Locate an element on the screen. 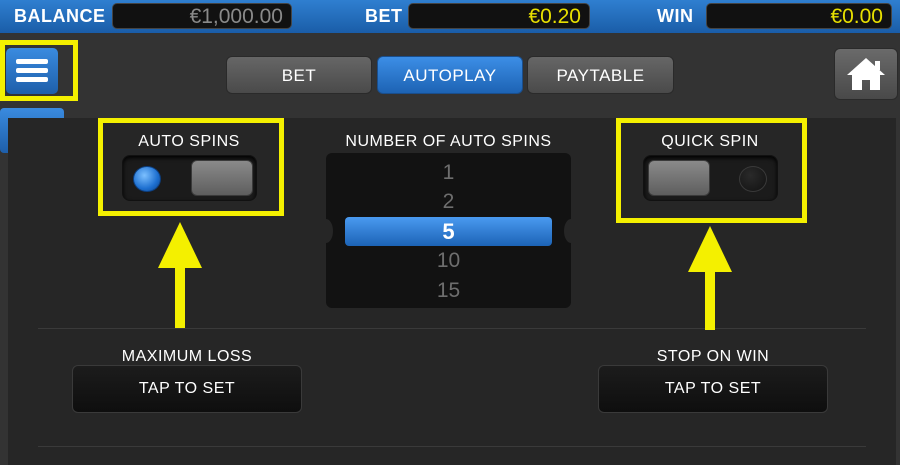 Image resolution: width=900 pixels, height=465 pixels. bet-label: BET is located at coordinates (384, 16).